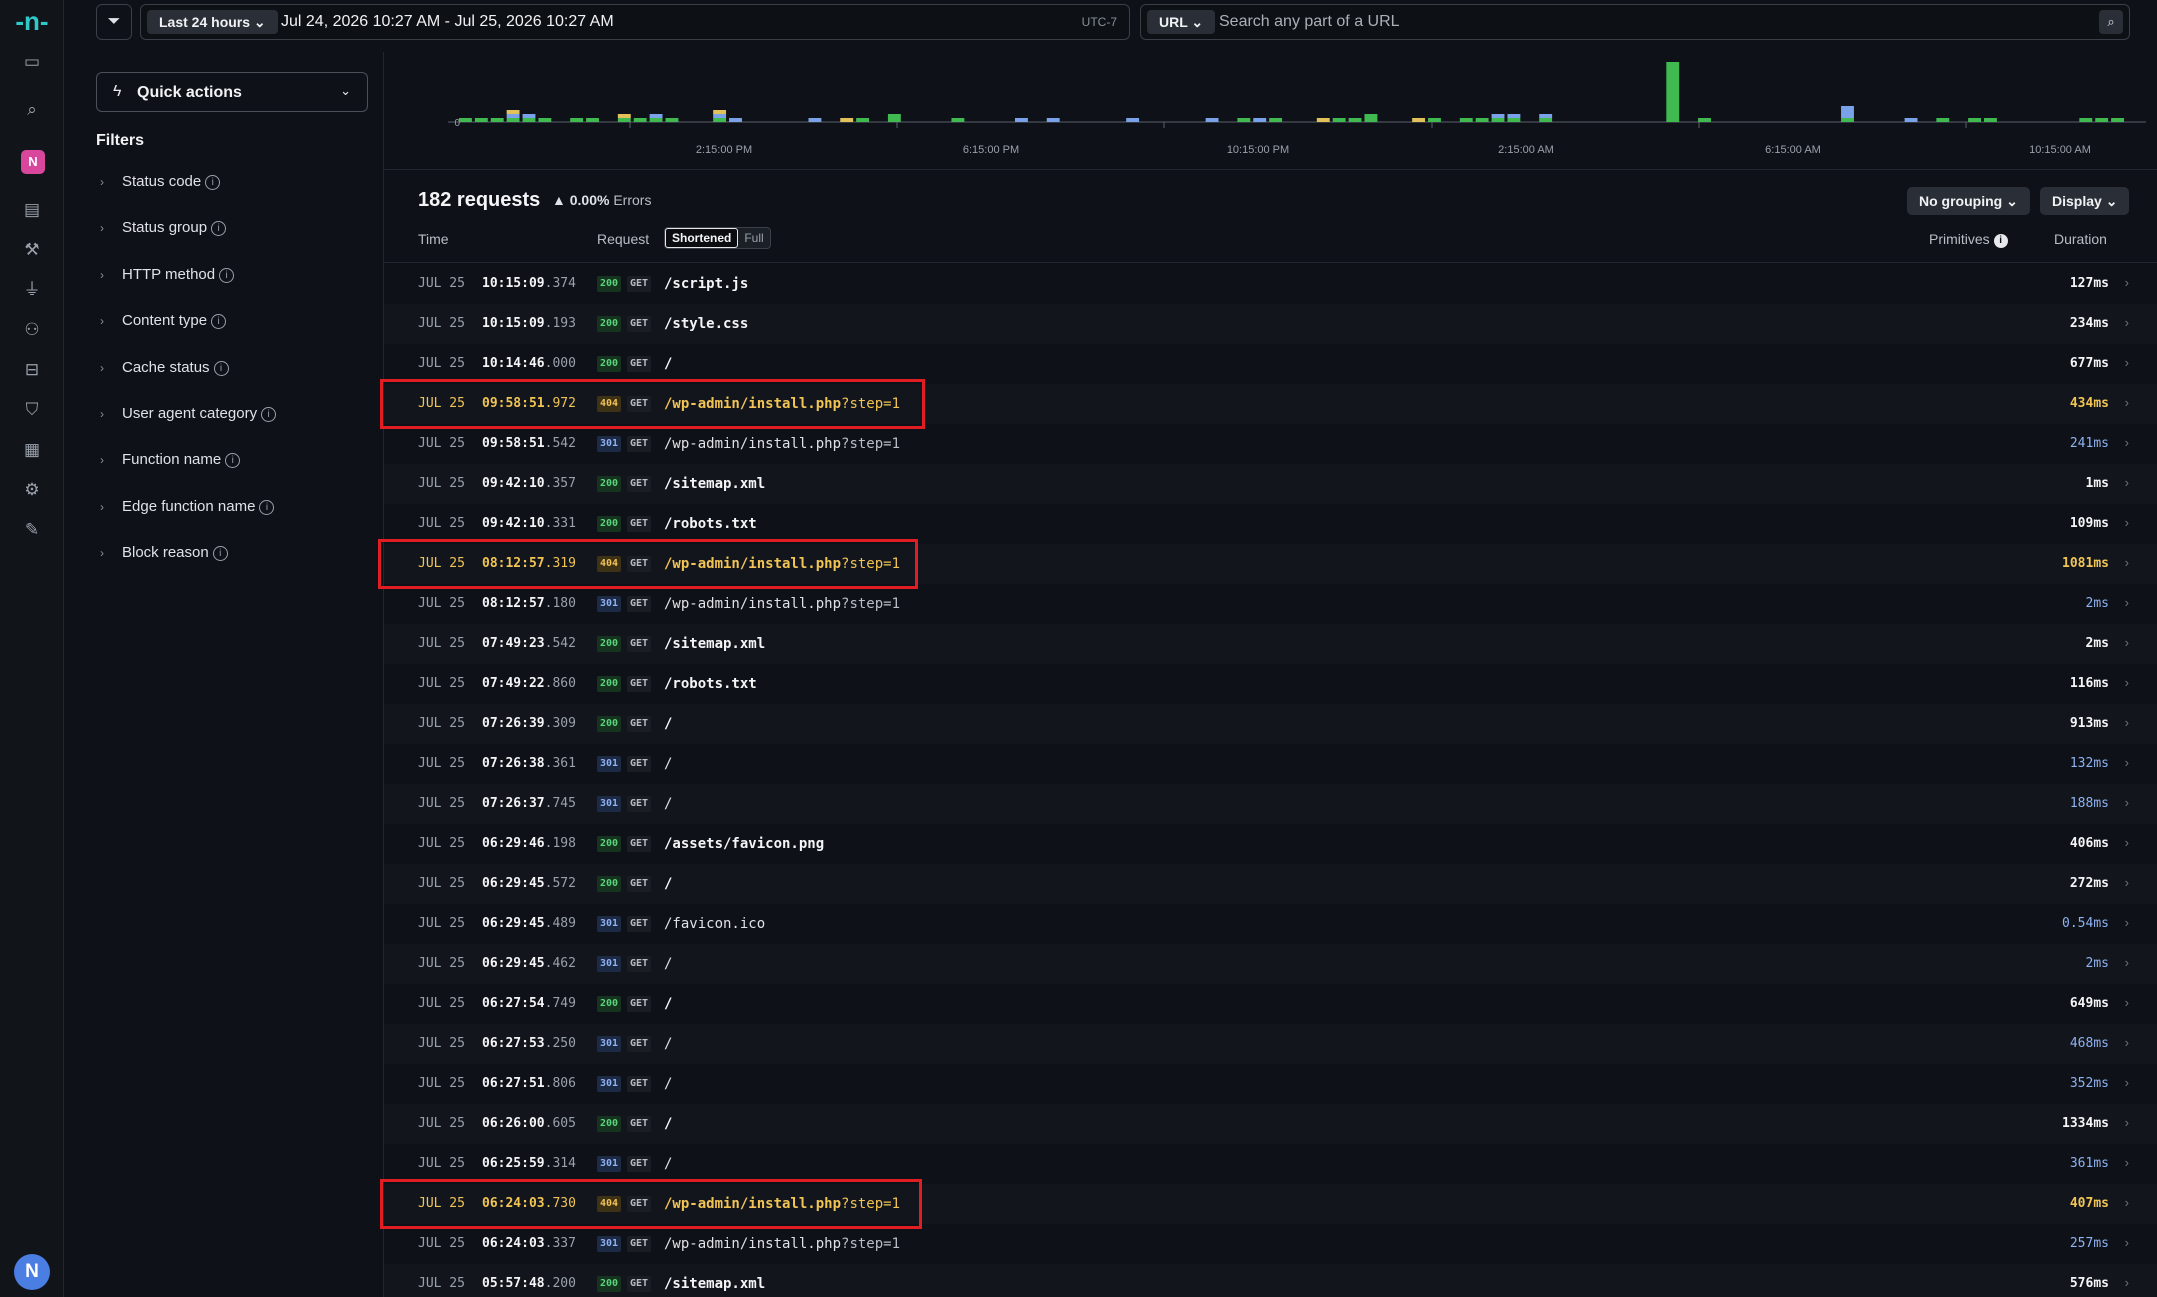 The image size is (2157, 1297). I want to click on sidebar-toggle-icon: ▭, so click(32, 62).